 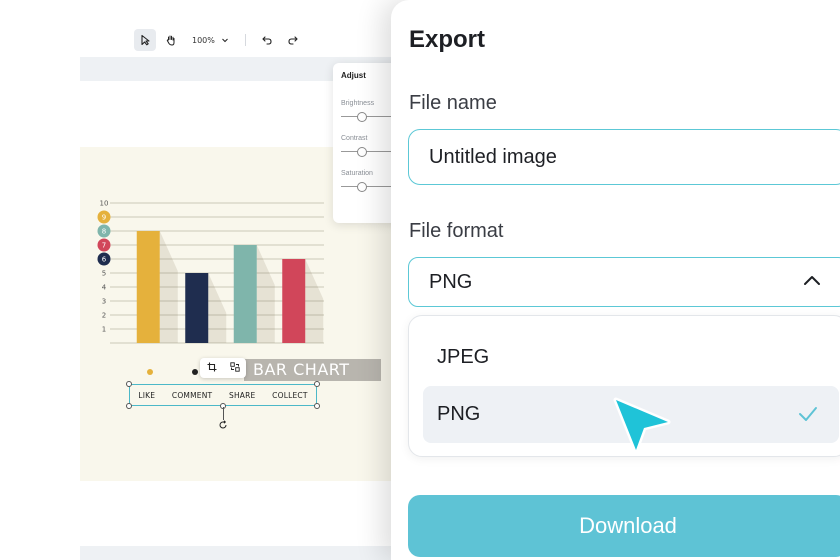 I want to click on format-option-jpeg: JPEG, so click(x=631, y=357).